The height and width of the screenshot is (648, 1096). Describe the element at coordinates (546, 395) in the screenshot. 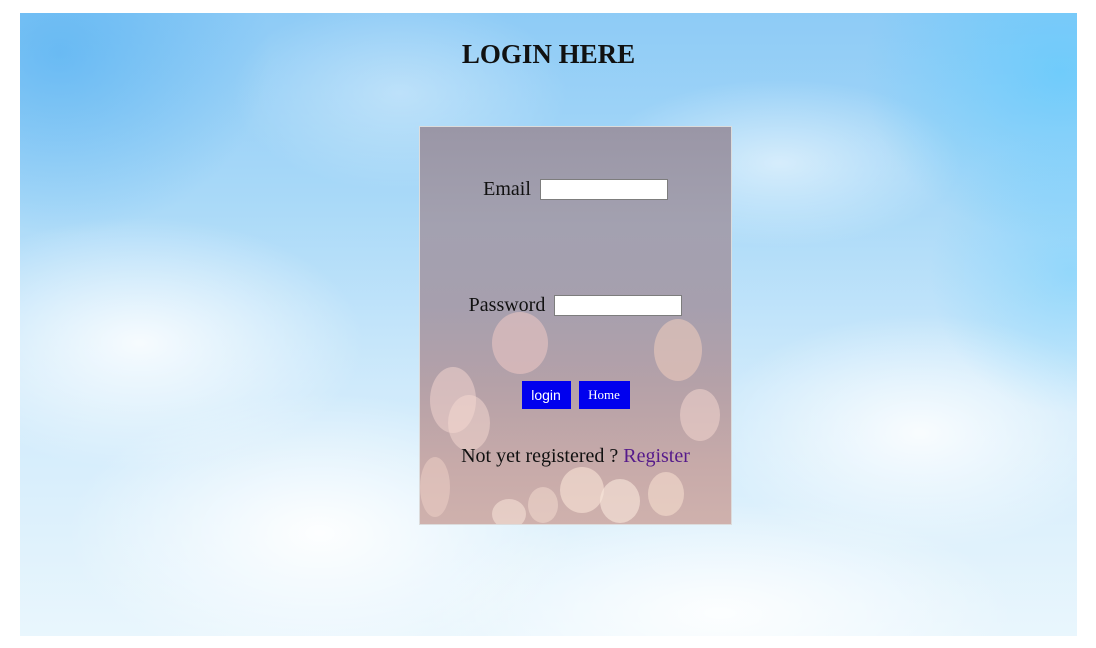

I see `login-button: login` at that location.